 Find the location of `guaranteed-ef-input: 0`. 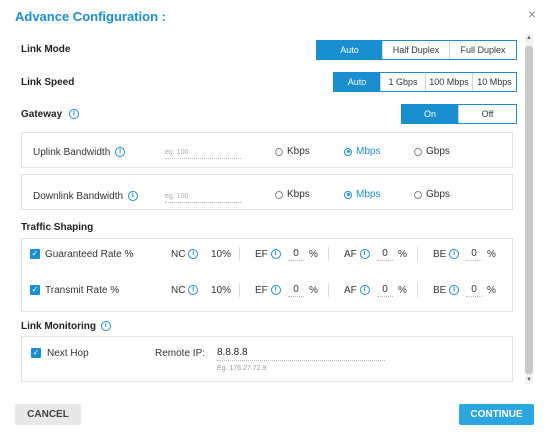

guaranteed-ef-input: 0 is located at coordinates (296, 254).